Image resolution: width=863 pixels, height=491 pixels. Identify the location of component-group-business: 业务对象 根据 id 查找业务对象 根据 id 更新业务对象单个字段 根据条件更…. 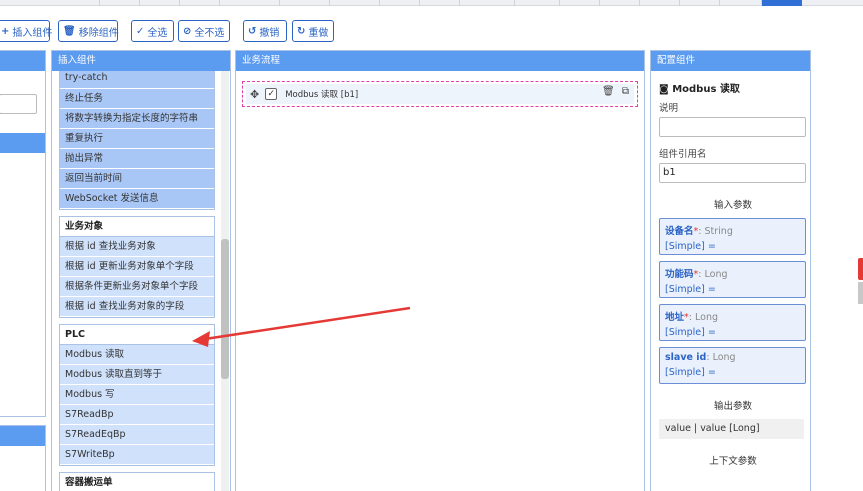
(137, 267).